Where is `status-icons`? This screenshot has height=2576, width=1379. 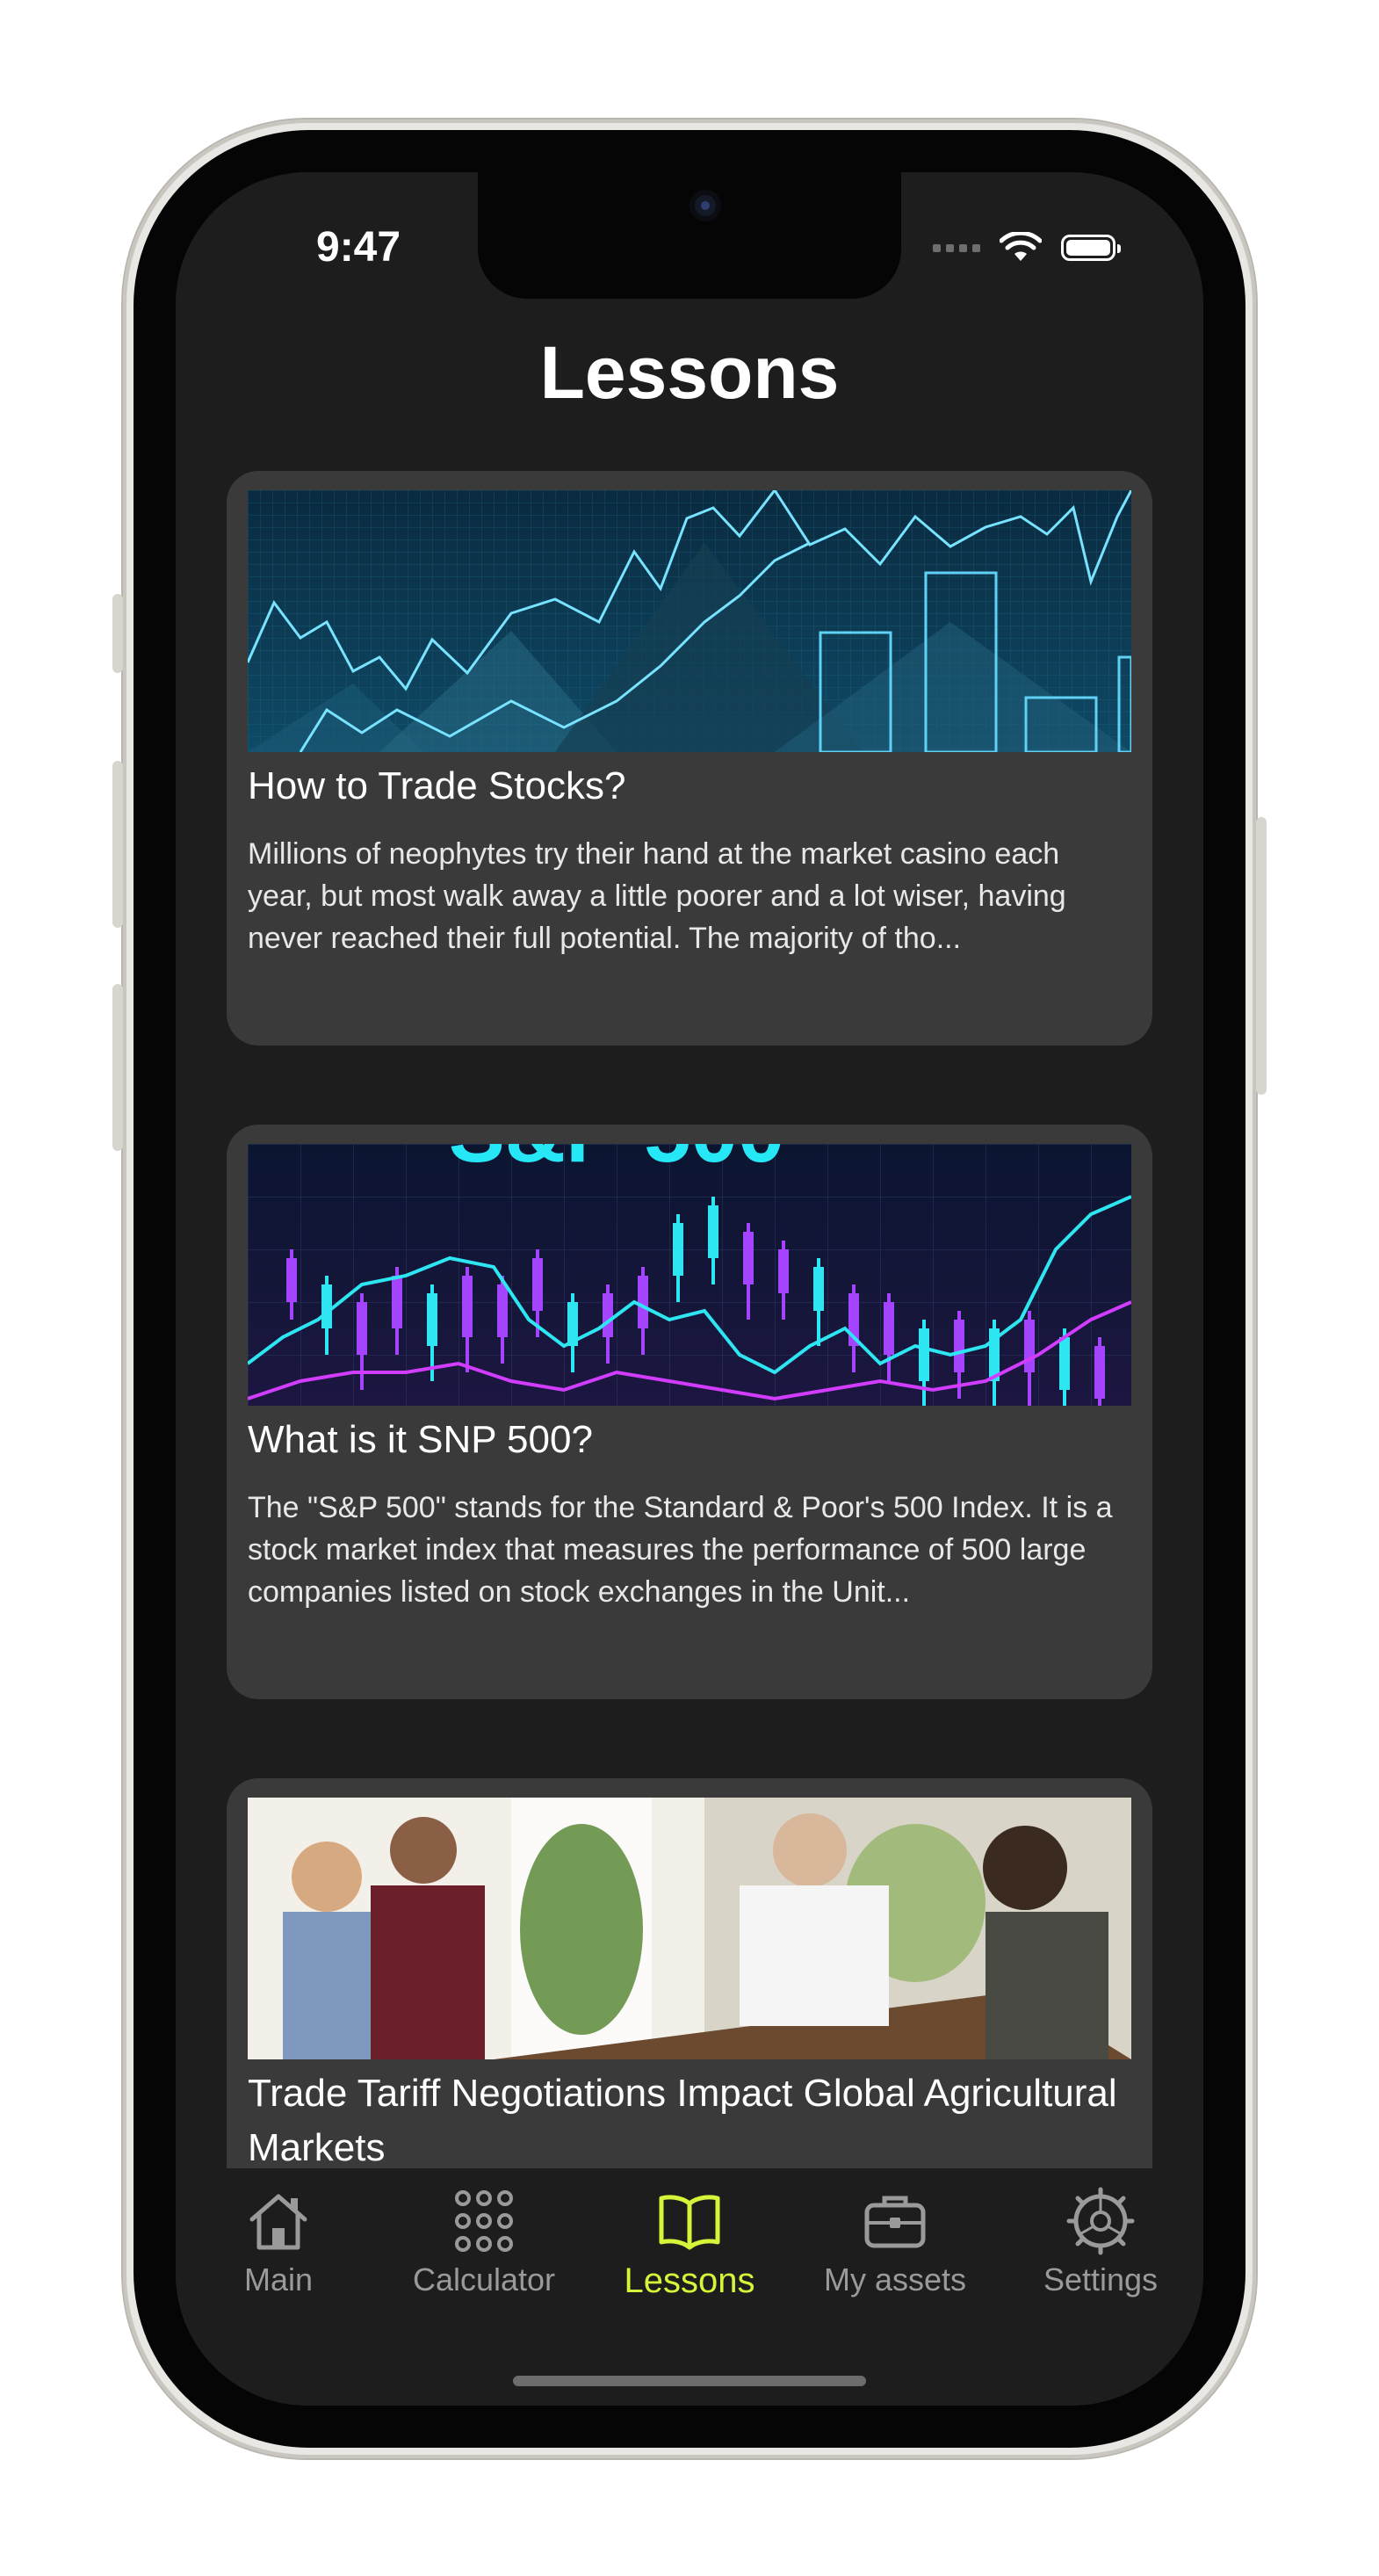 status-icons is located at coordinates (1027, 247).